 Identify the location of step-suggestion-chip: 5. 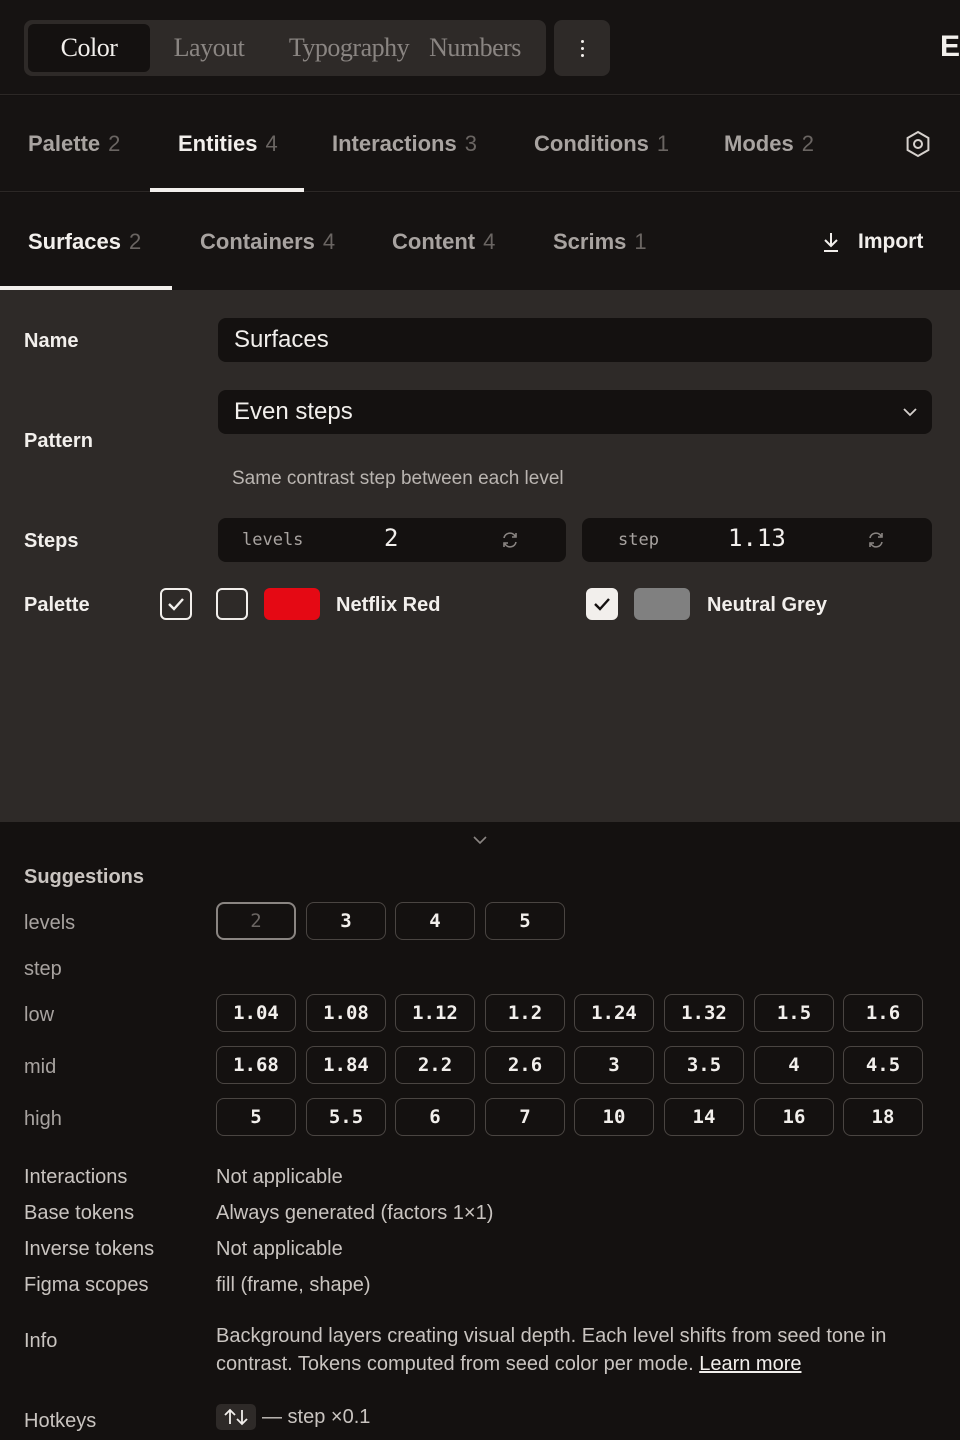
(256, 1117).